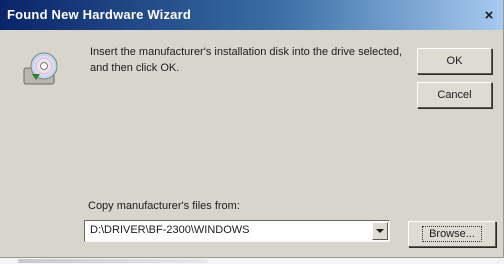 Image resolution: width=504 pixels, height=264 pixels. I want to click on window-title: Found New Hardware Wizard, so click(99, 14).